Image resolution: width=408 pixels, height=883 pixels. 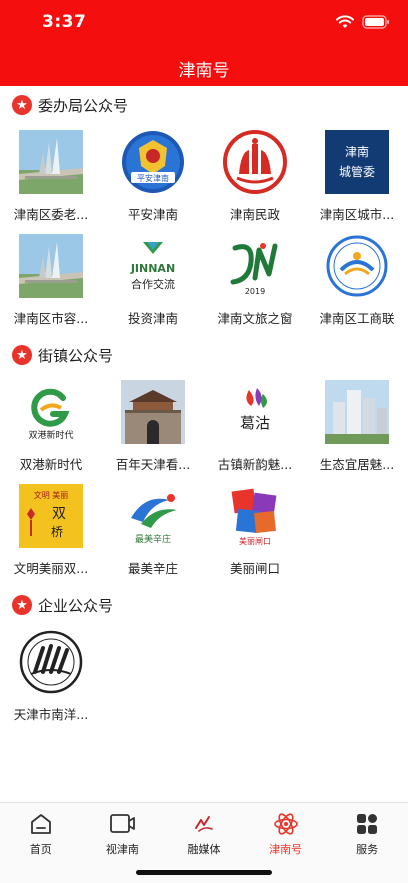 I want to click on account-name: 平安津南, so click(x=152, y=214).